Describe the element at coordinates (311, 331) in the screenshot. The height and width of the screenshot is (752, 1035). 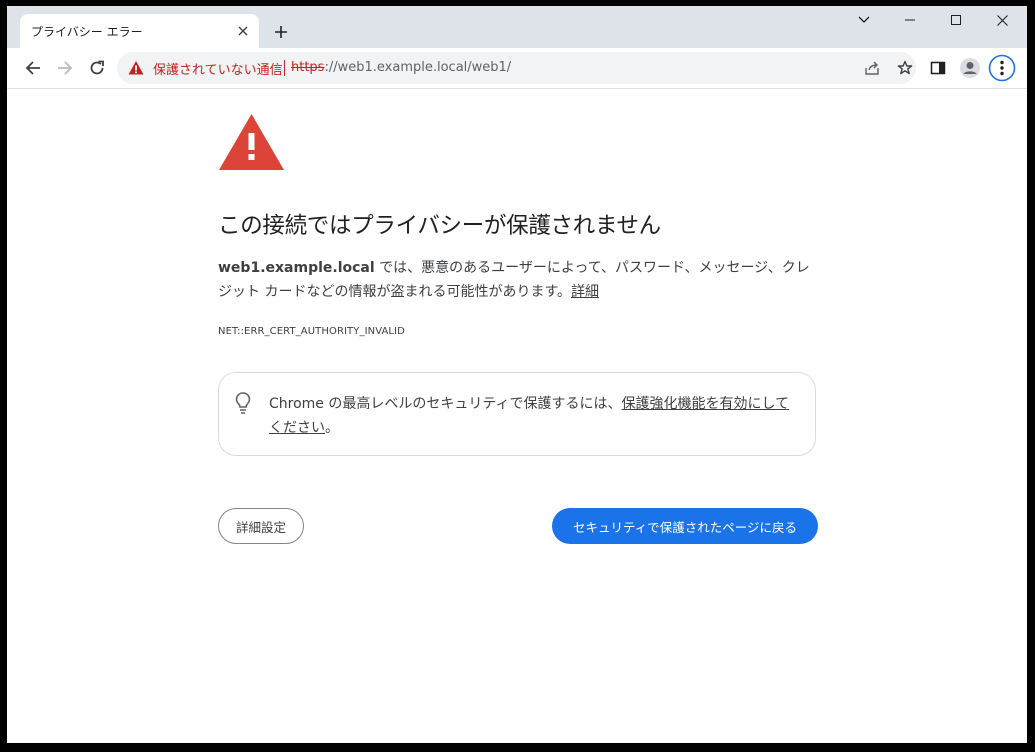
I see `error-code: NET::ERR_CERT_AUTHORITY_INVALID` at that location.